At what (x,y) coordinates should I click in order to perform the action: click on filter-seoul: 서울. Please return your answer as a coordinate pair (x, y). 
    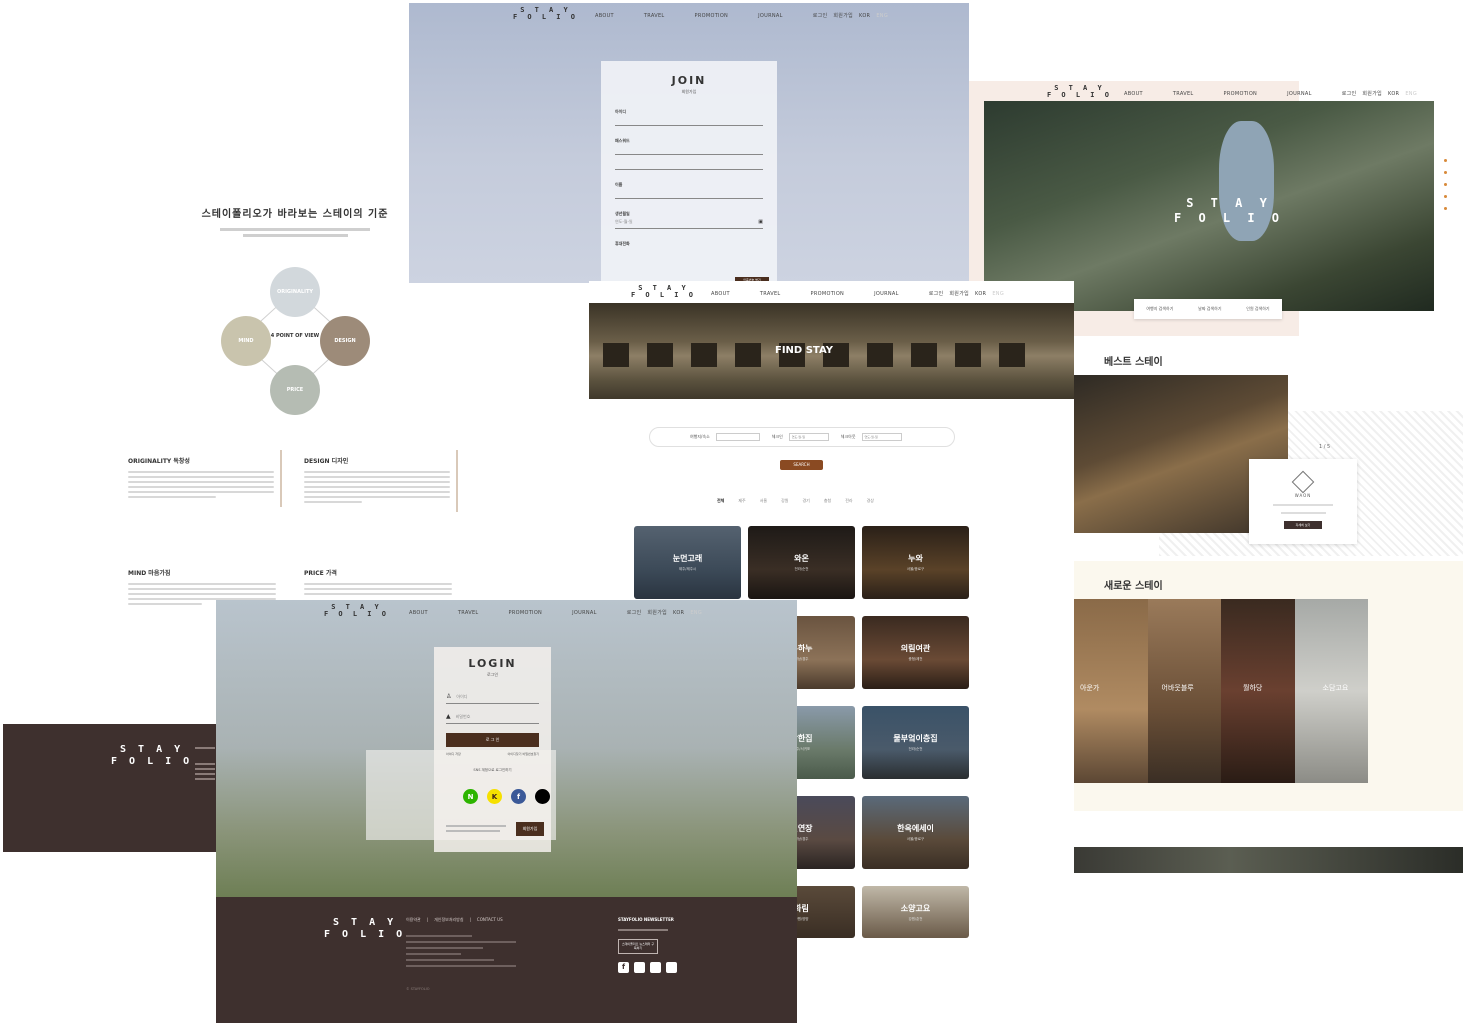
    Looking at the image, I should click on (763, 501).